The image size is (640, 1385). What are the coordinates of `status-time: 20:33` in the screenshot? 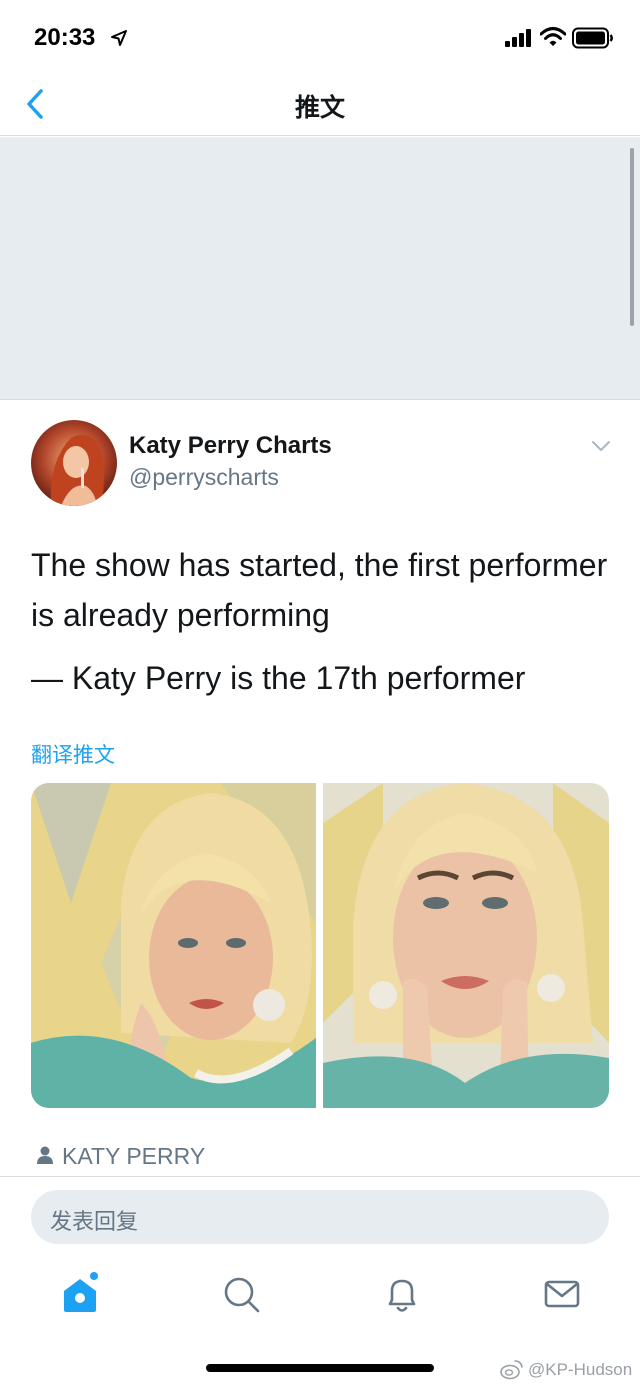 It's located at (65, 37).